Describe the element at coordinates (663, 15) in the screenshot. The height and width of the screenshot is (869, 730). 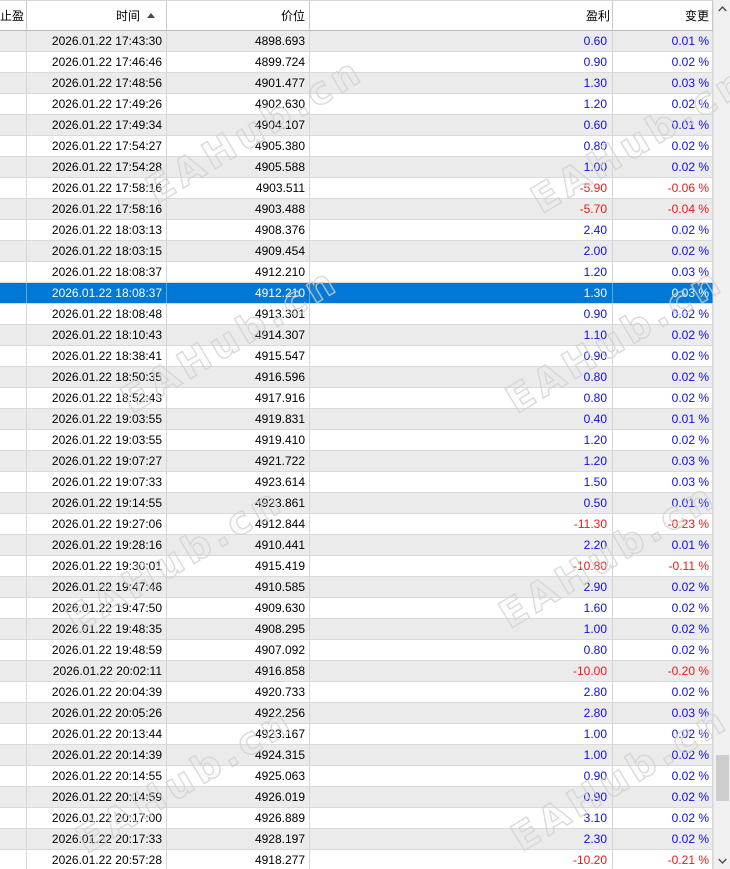
I see `column-header-change: 变更` at that location.